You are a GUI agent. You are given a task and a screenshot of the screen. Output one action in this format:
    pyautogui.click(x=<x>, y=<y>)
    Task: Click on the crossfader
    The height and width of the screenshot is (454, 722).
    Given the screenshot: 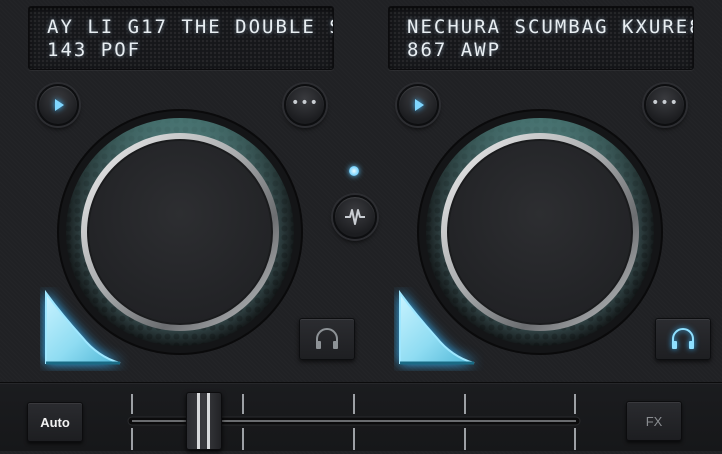 What is the action you would take?
    pyautogui.click(x=354, y=421)
    